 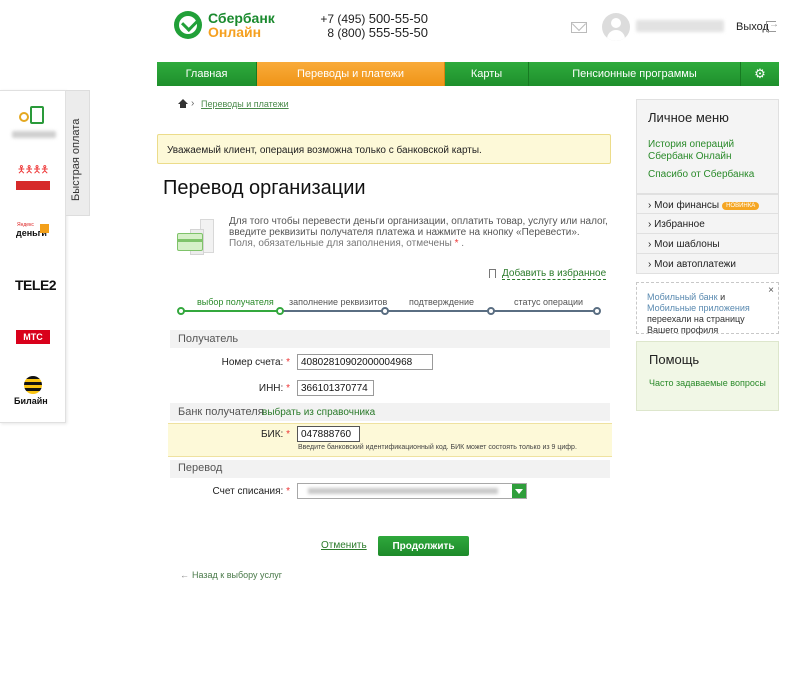 I want to click on menu-my-finances: › Мои финансы НОВИНКА, so click(x=707, y=204).